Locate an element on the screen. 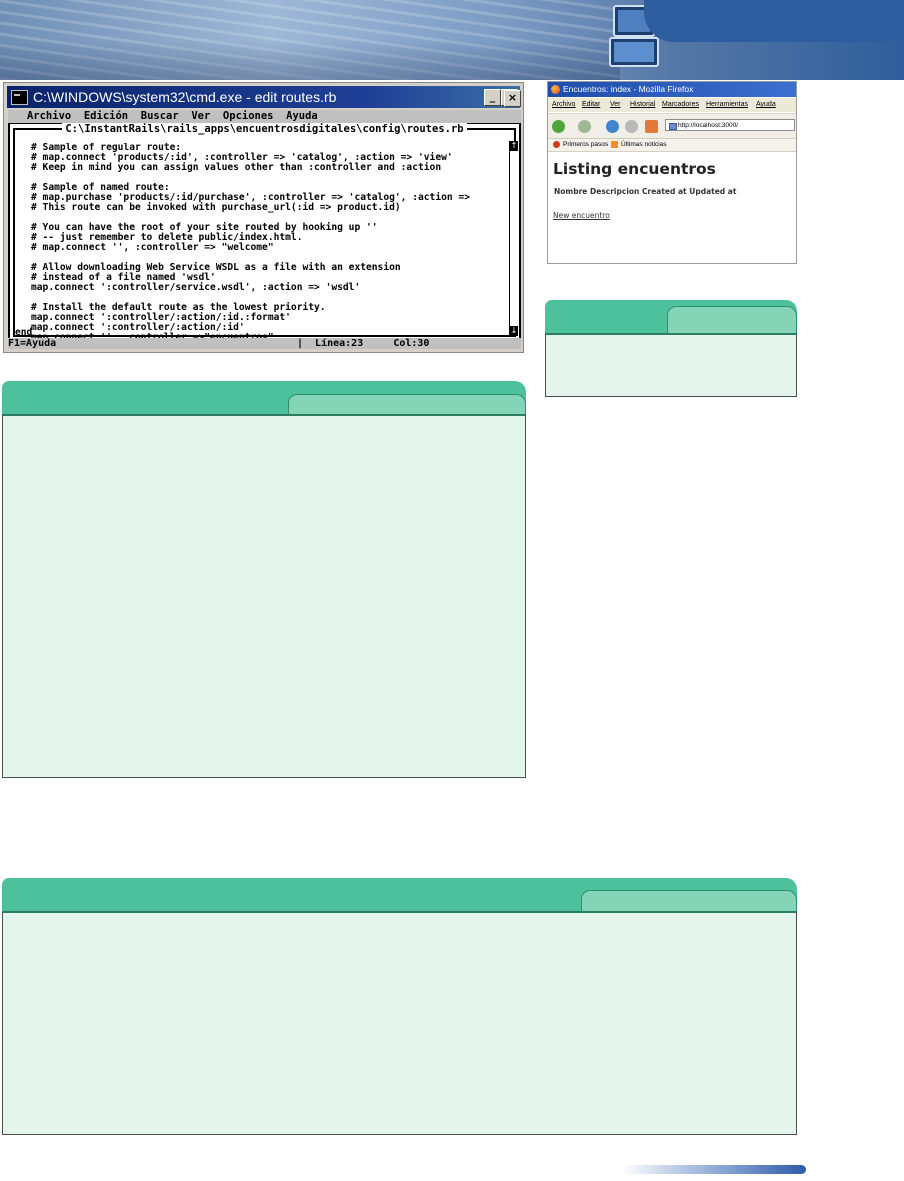  firefox-icon is located at coordinates (555, 89).